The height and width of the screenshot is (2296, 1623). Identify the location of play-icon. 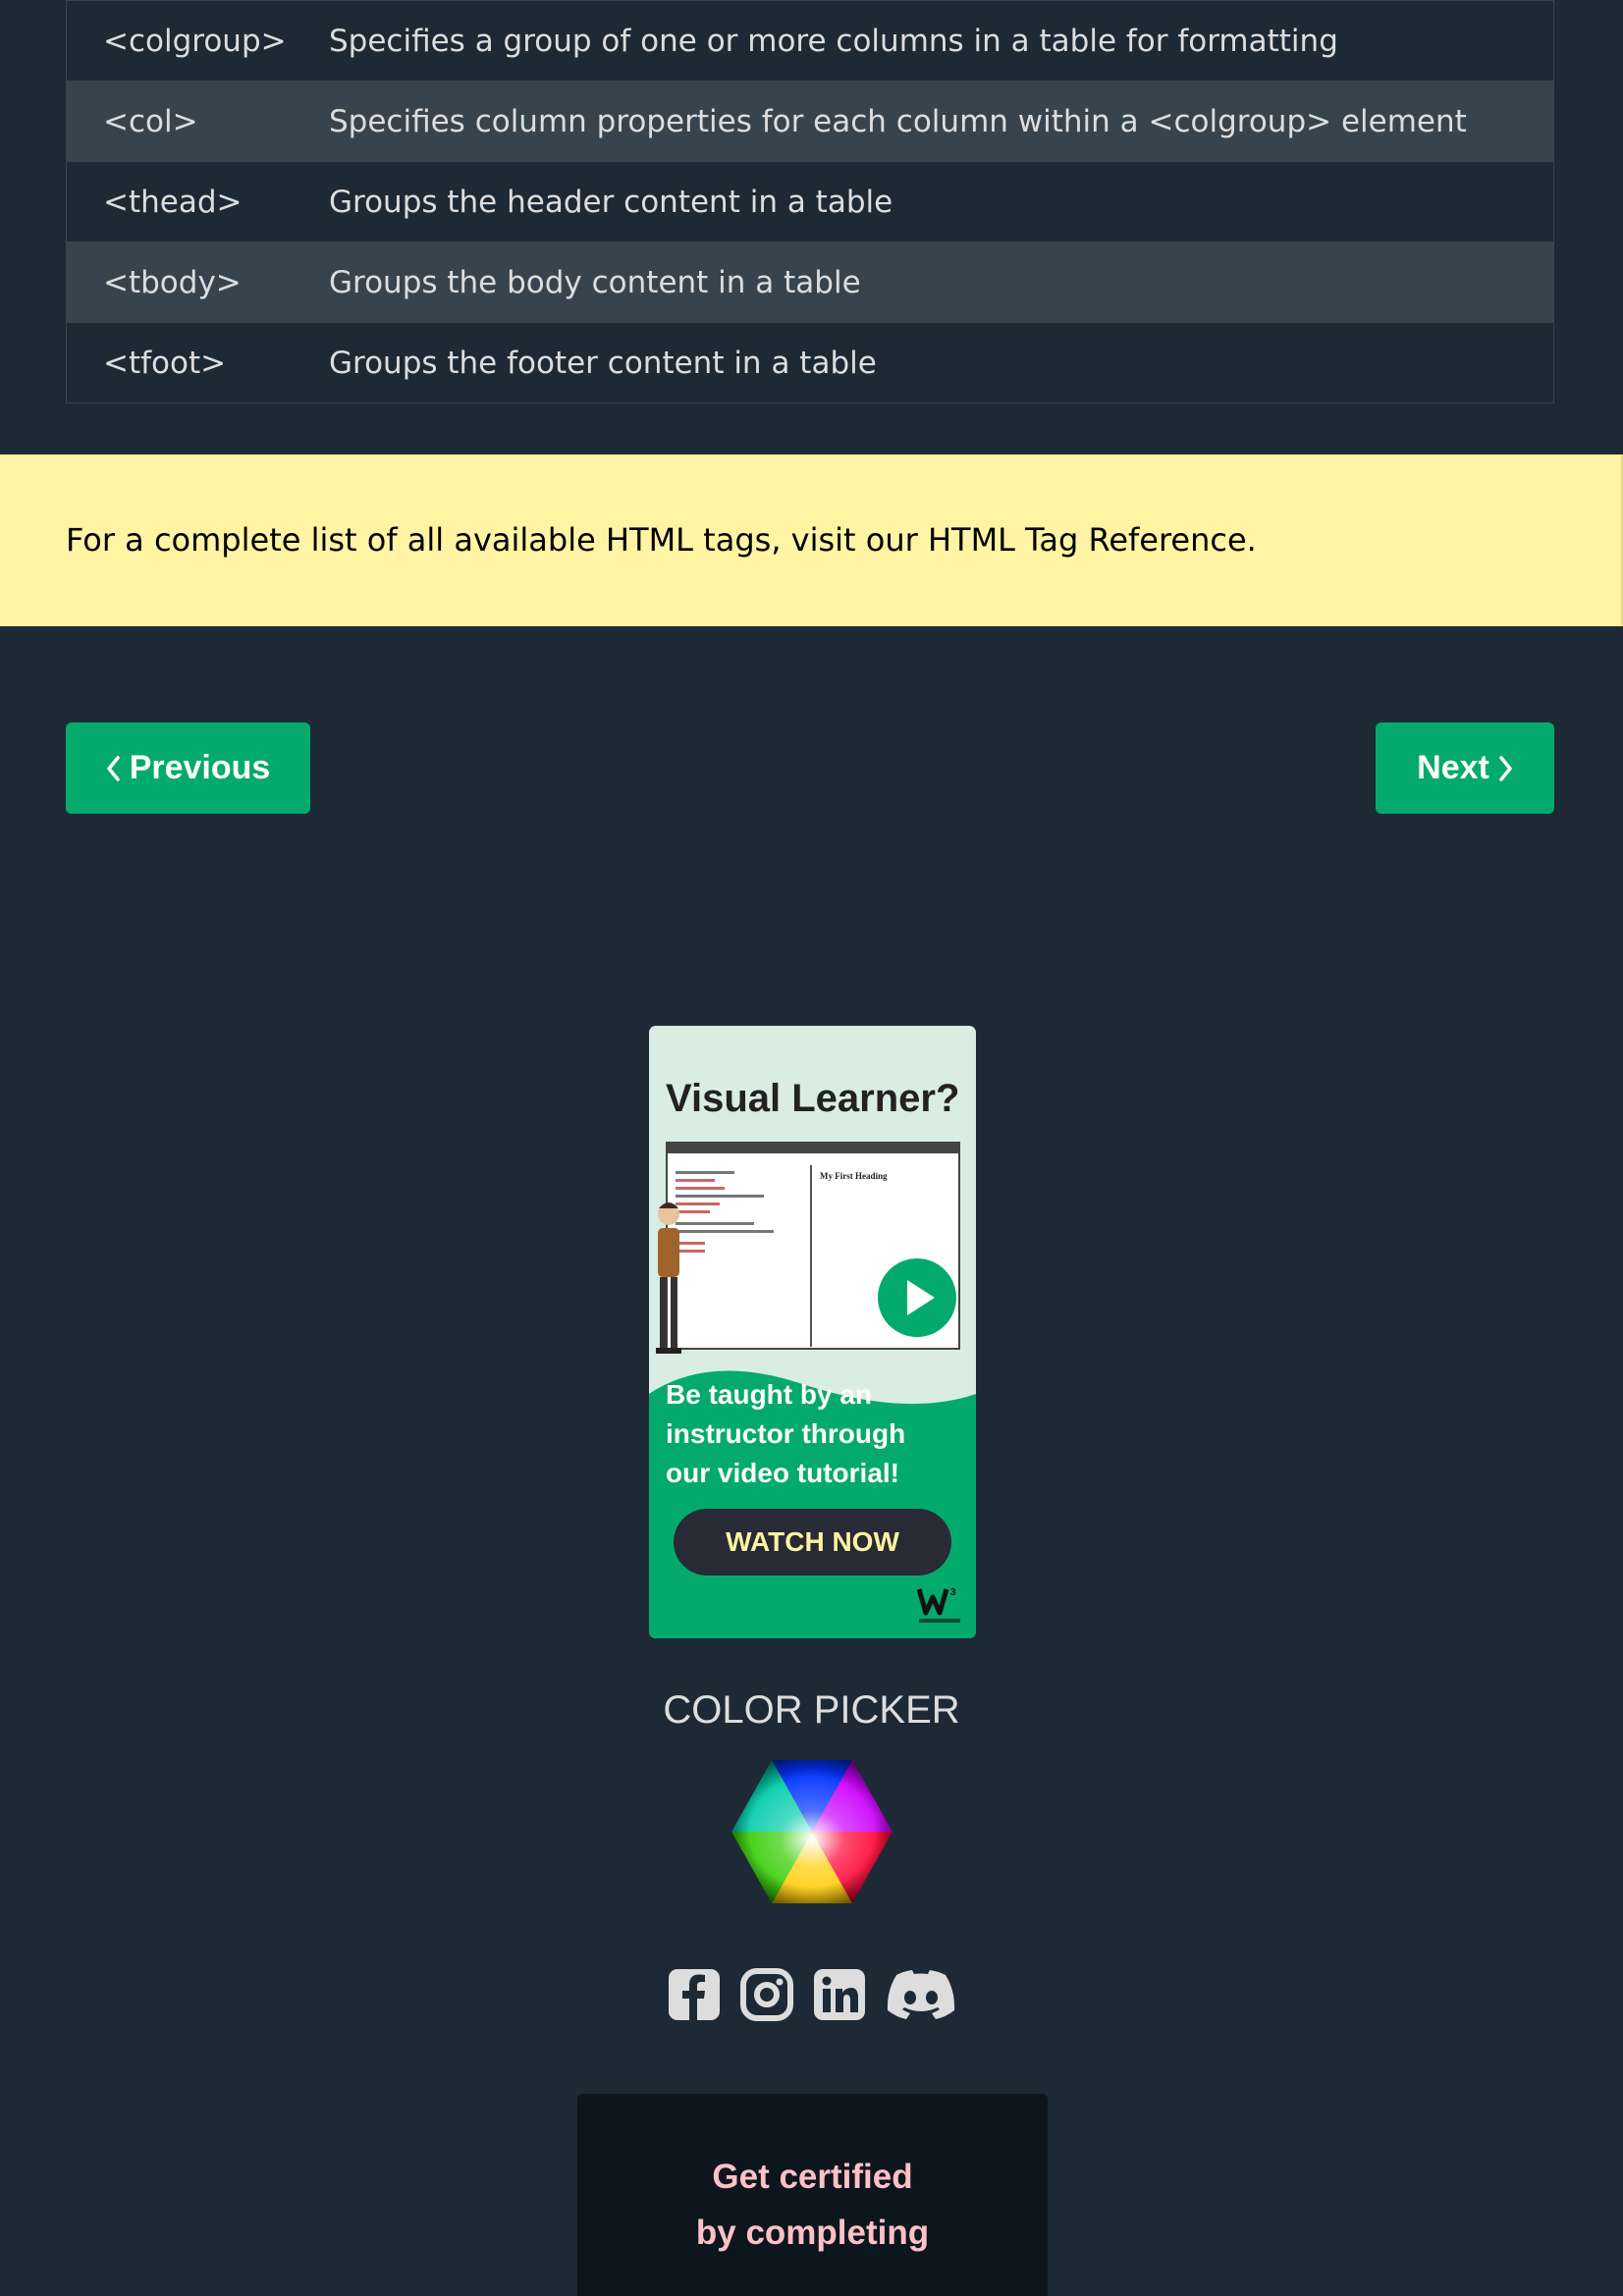
(917, 1298).